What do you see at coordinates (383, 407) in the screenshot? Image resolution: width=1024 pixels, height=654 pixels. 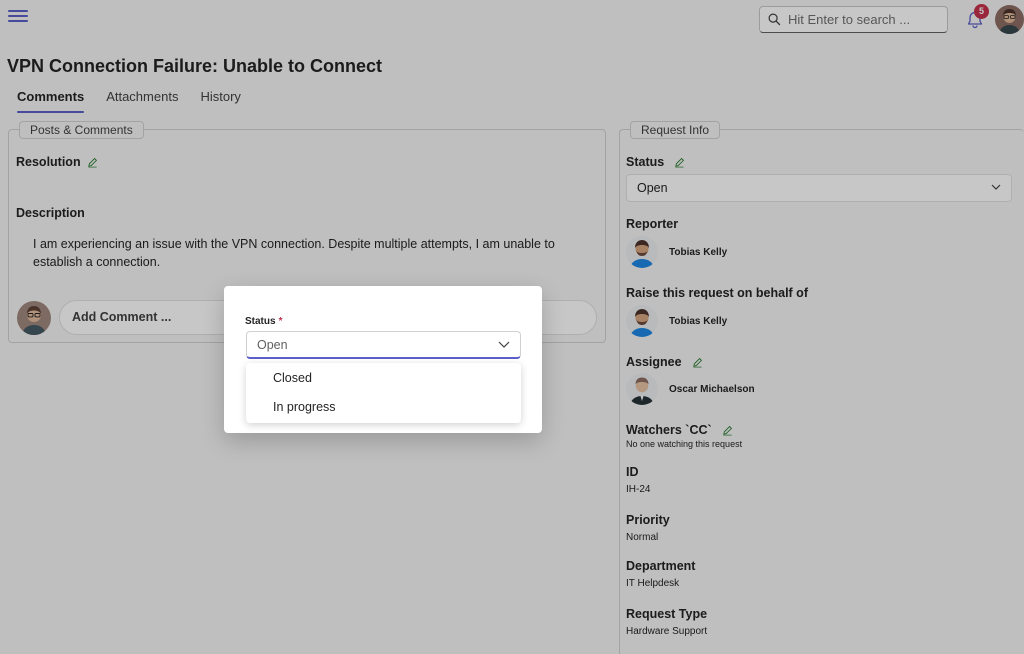 I see `dropdown-option-in-progress: In progress` at bounding box center [383, 407].